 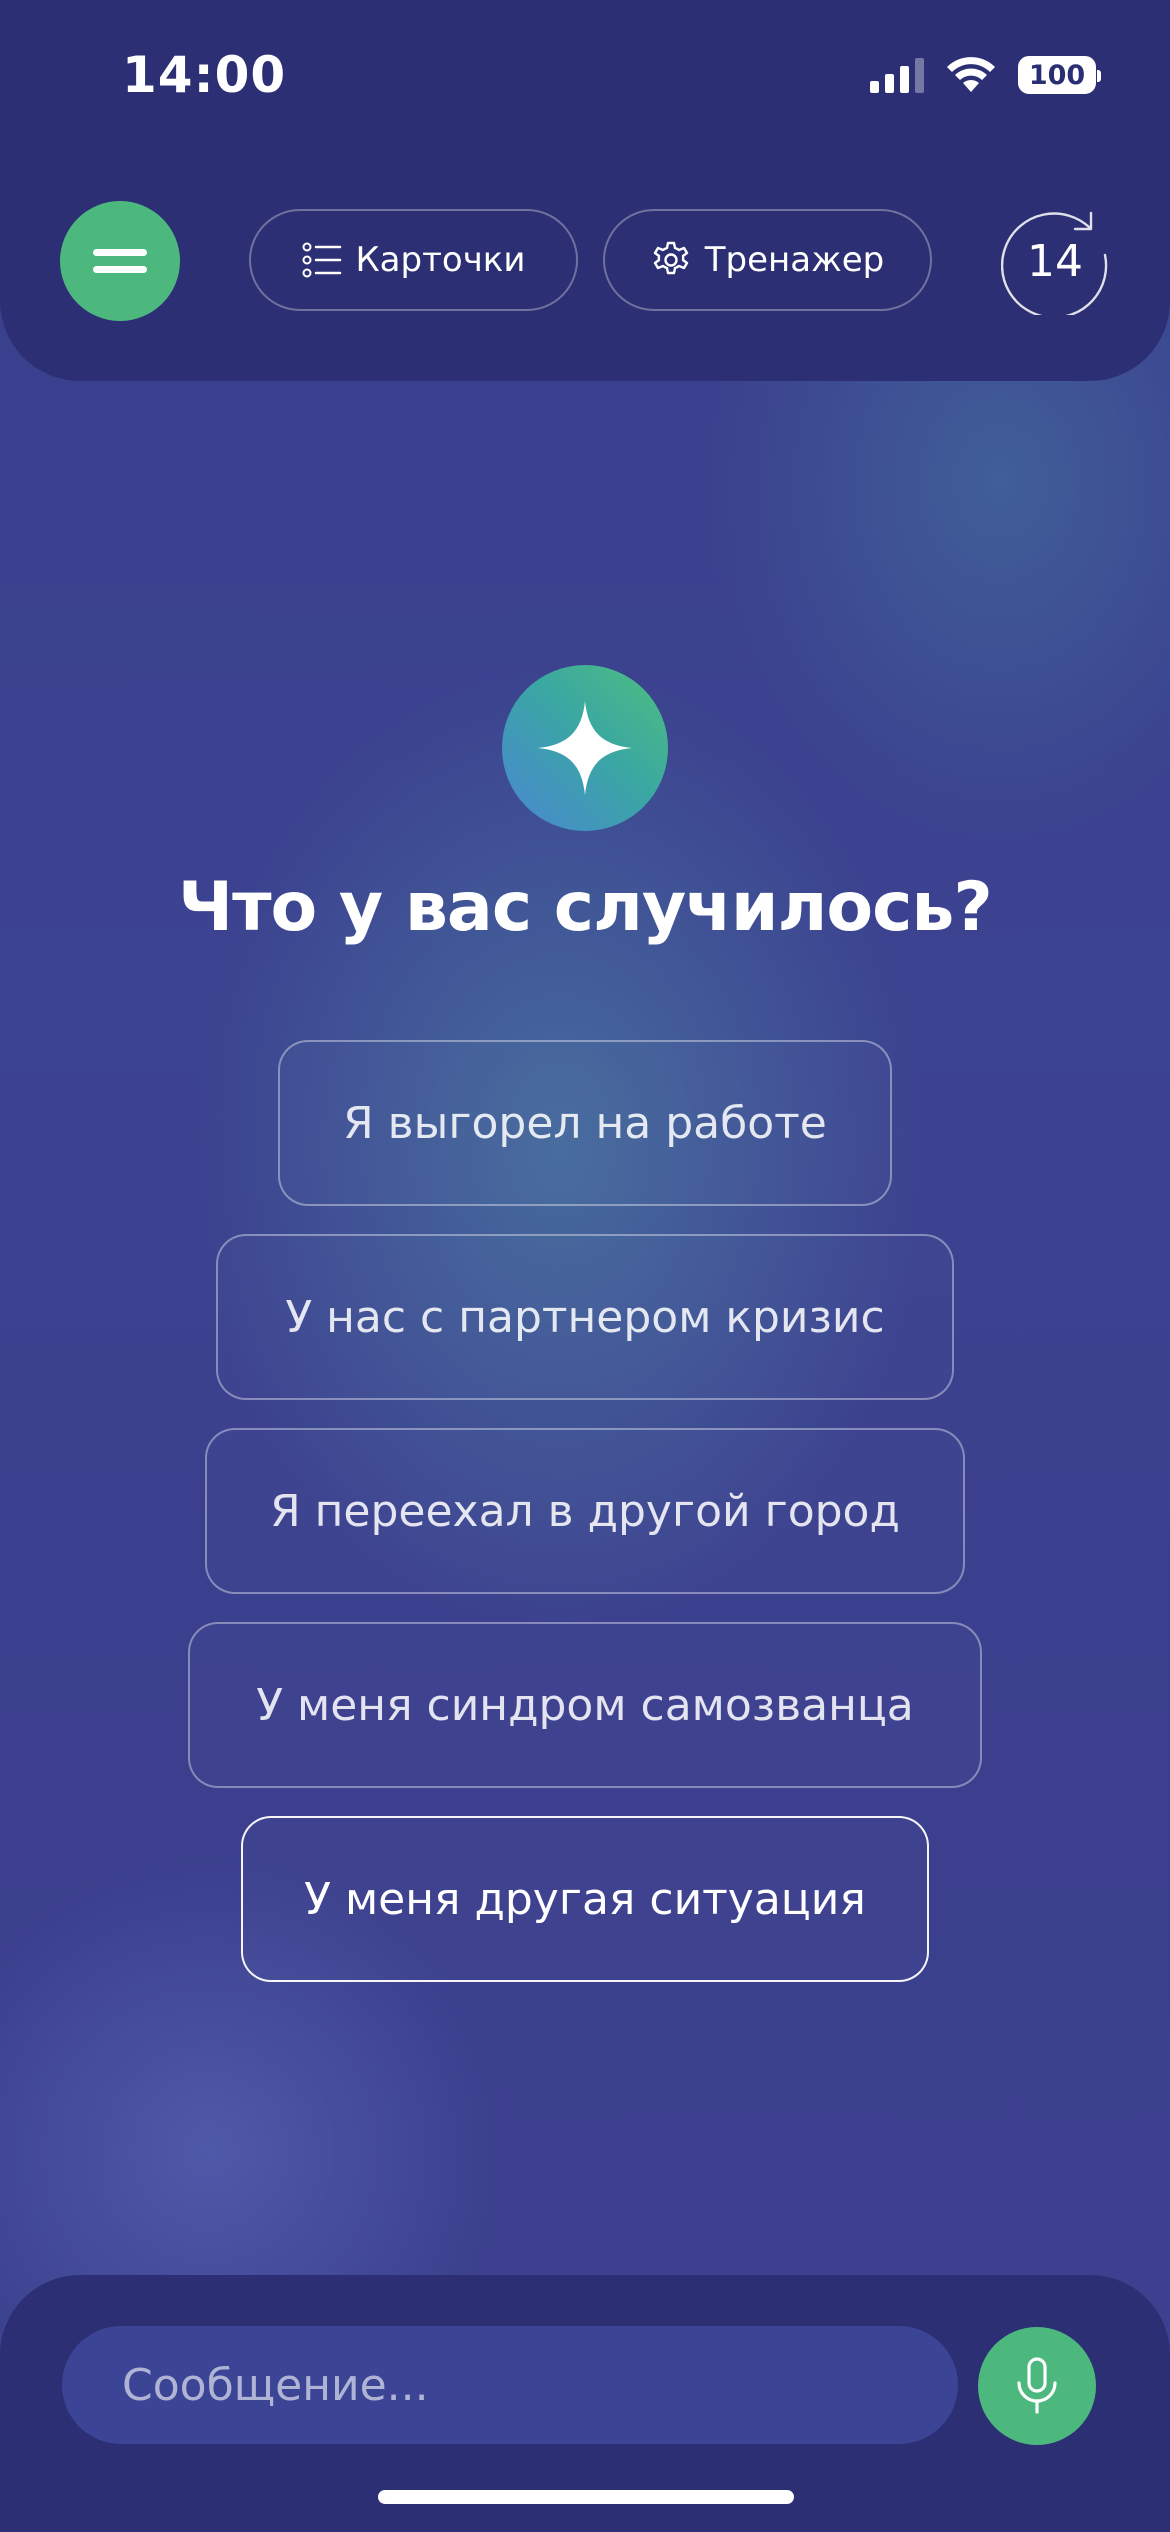 I want to click on option-label: Я выгорел на работе, so click(x=585, y=1123).